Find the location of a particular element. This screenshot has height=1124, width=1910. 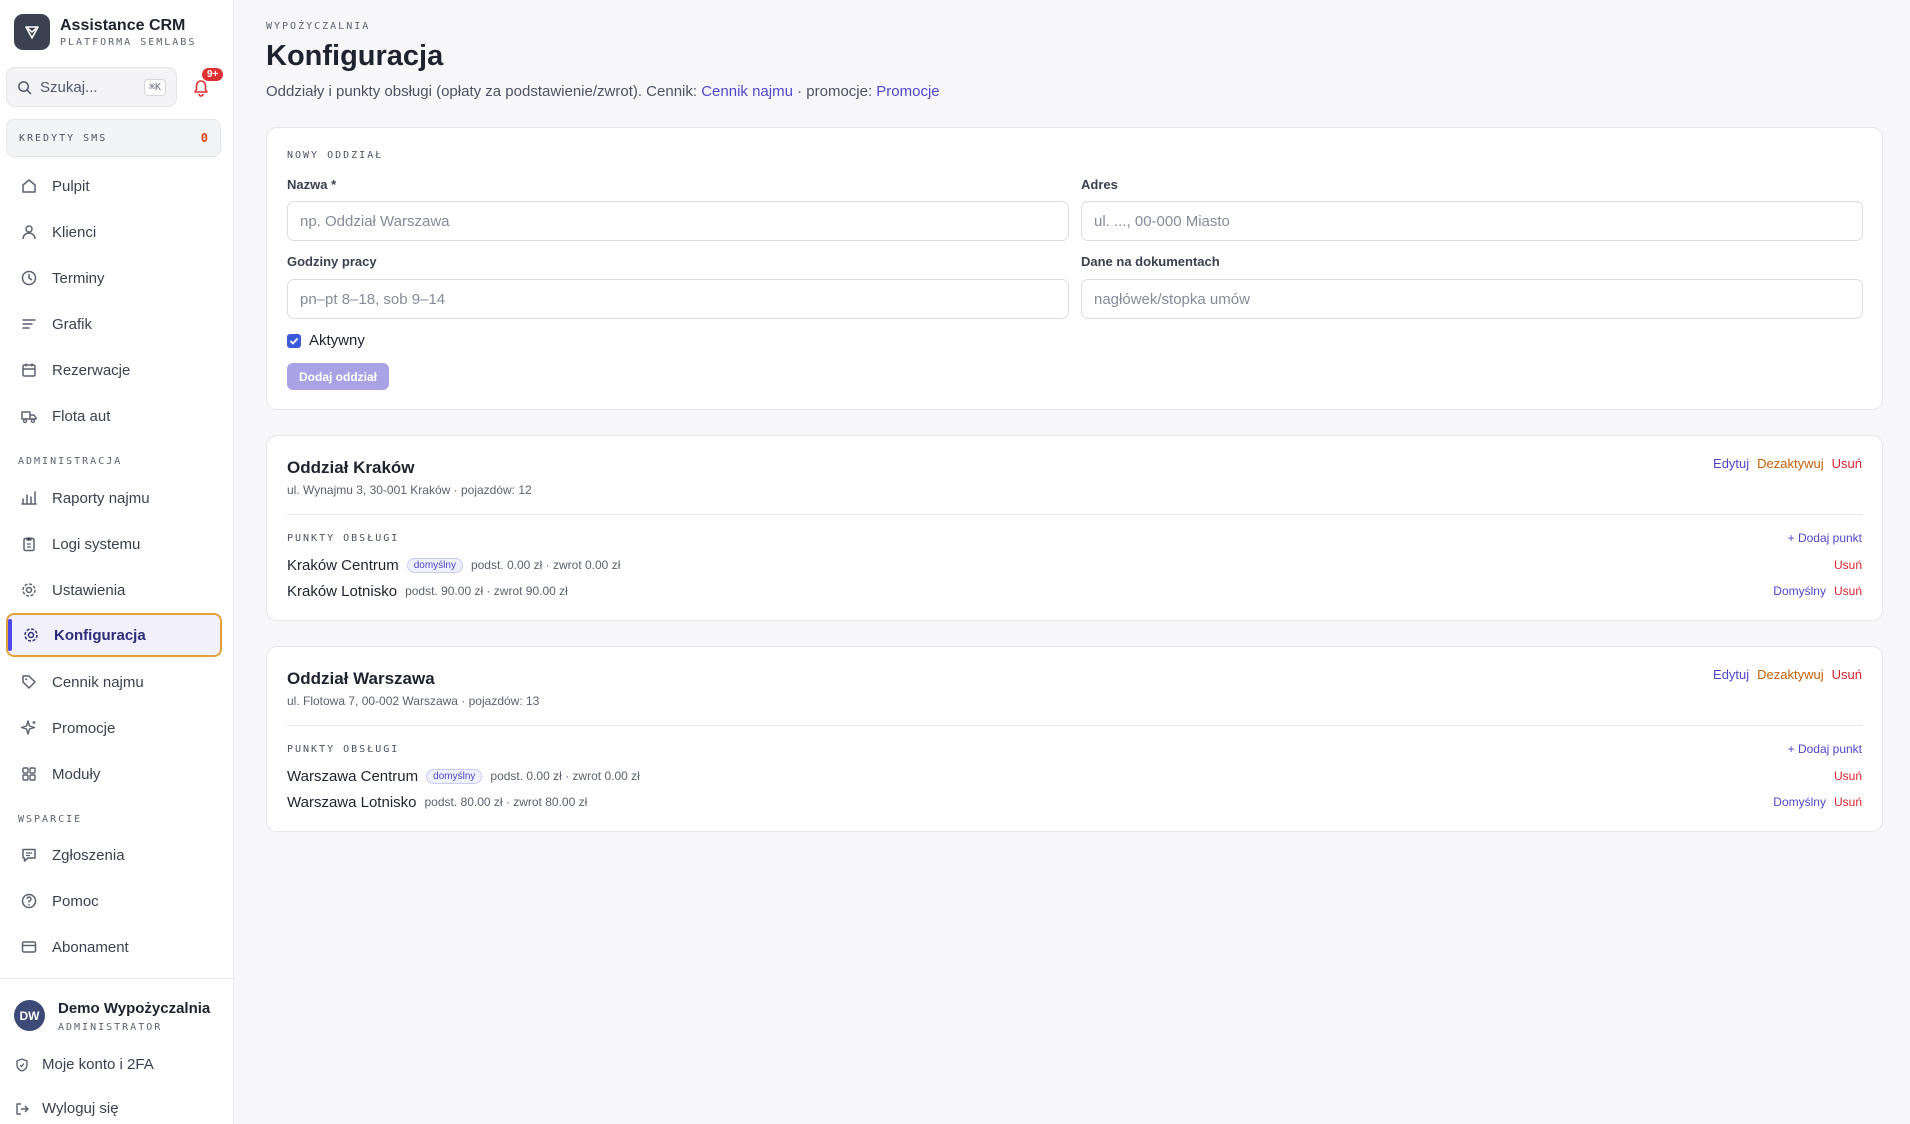

nav-item-raporty-najmu: Raporty najmu is located at coordinates (114, 498).